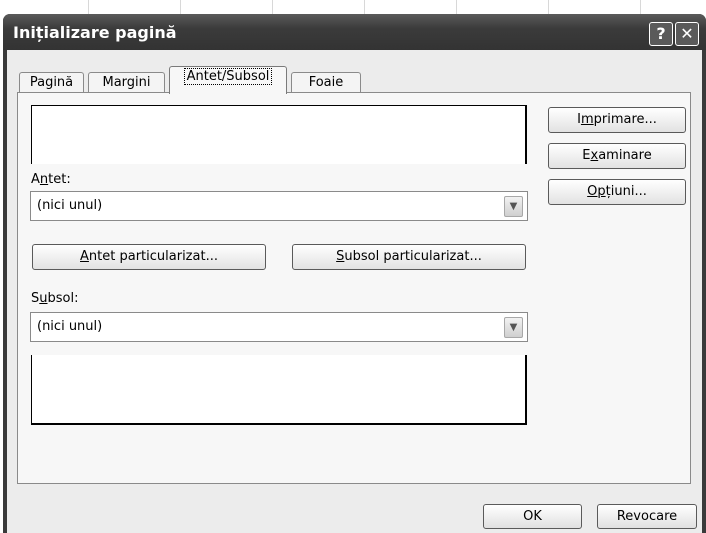 The height and width of the screenshot is (533, 706). What do you see at coordinates (617, 156) in the screenshot?
I see `preview-button: Examinare` at bounding box center [617, 156].